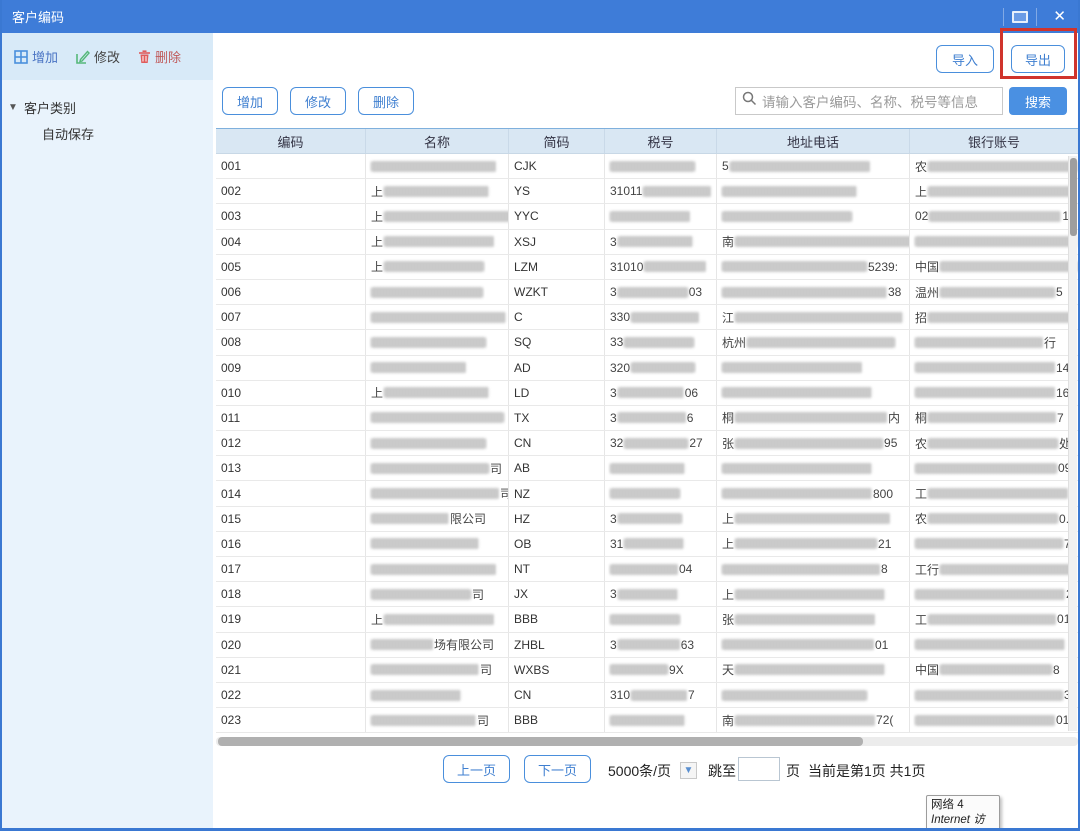  What do you see at coordinates (1004, 16) in the screenshot?
I see `divider` at bounding box center [1004, 16].